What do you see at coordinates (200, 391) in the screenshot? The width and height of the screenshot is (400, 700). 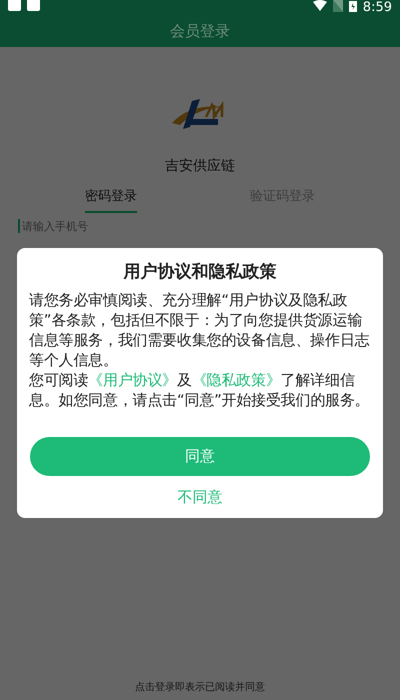 I see `dialog-paragraph: 您可阅读《用户协议》及《隐私政策》了解详细信息。如您同意，请点击“同意”开始接受我们的服务。` at bounding box center [200, 391].